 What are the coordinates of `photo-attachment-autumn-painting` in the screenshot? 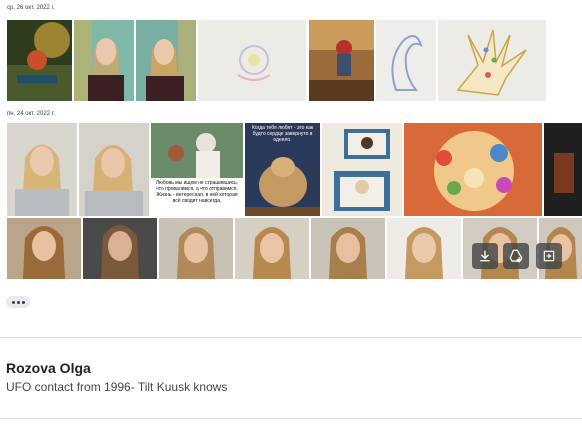 It's located at (341, 60).